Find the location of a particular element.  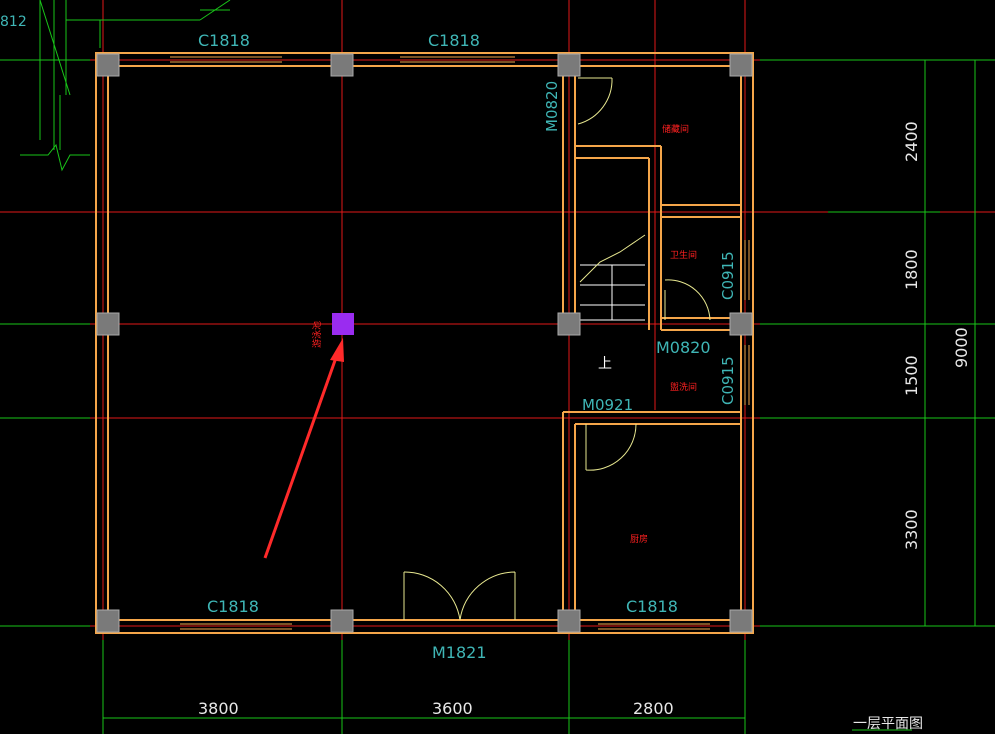

room-label: 储藏间 is located at coordinates (675, 129).